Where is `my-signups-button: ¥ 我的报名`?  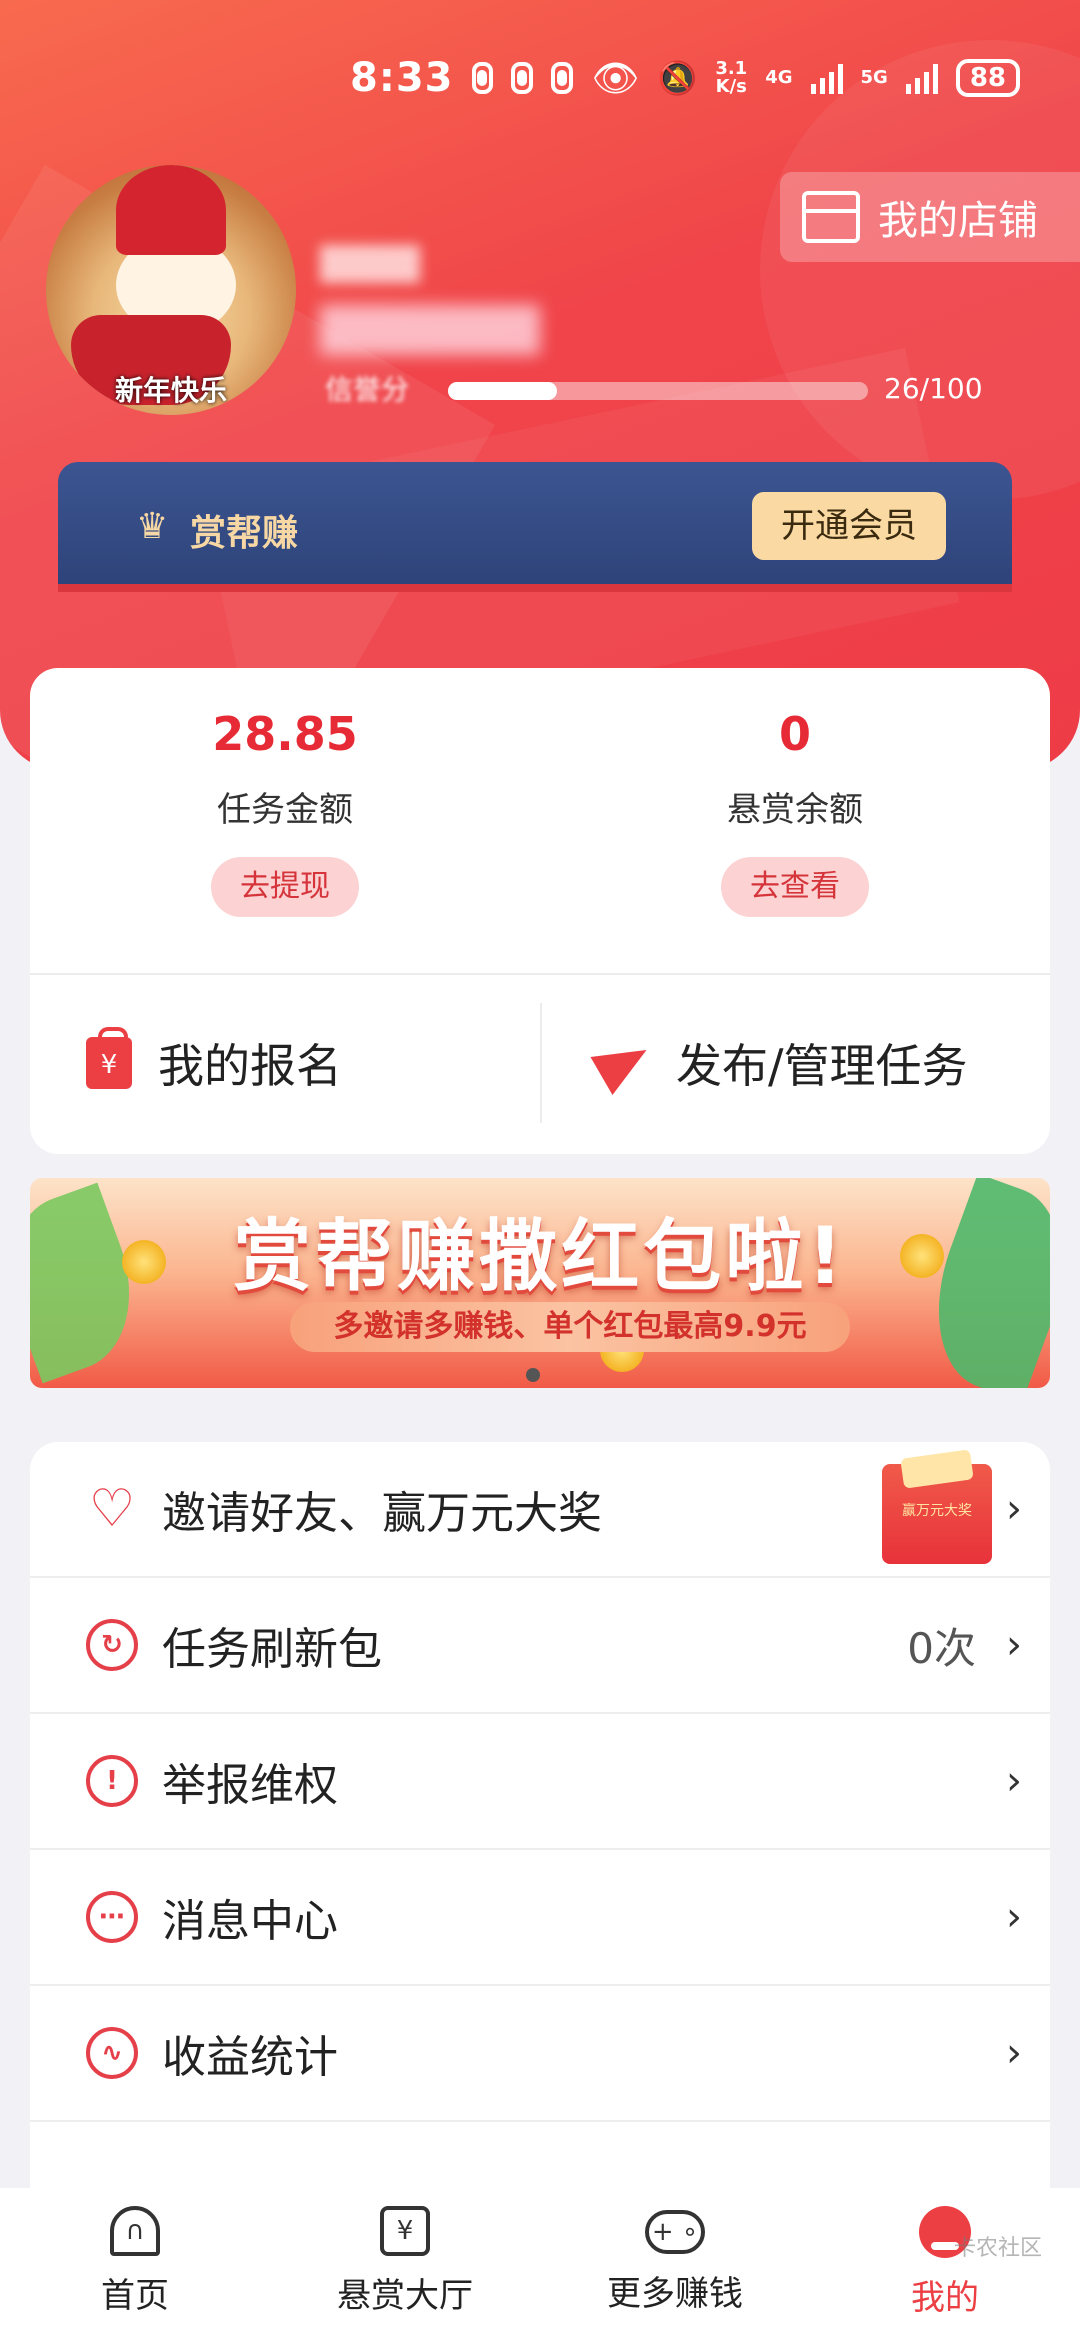 my-signups-button: ¥ 我的报名 is located at coordinates (214, 1063).